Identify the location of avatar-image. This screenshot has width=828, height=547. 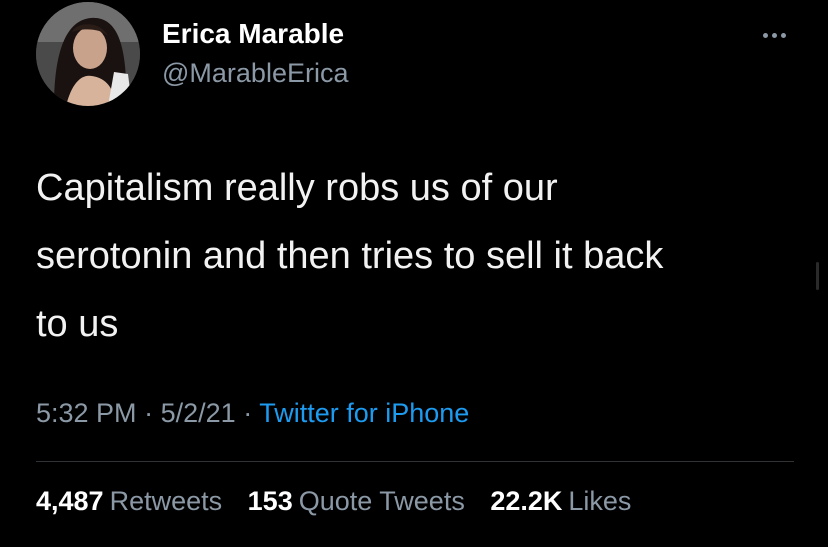
(88, 54).